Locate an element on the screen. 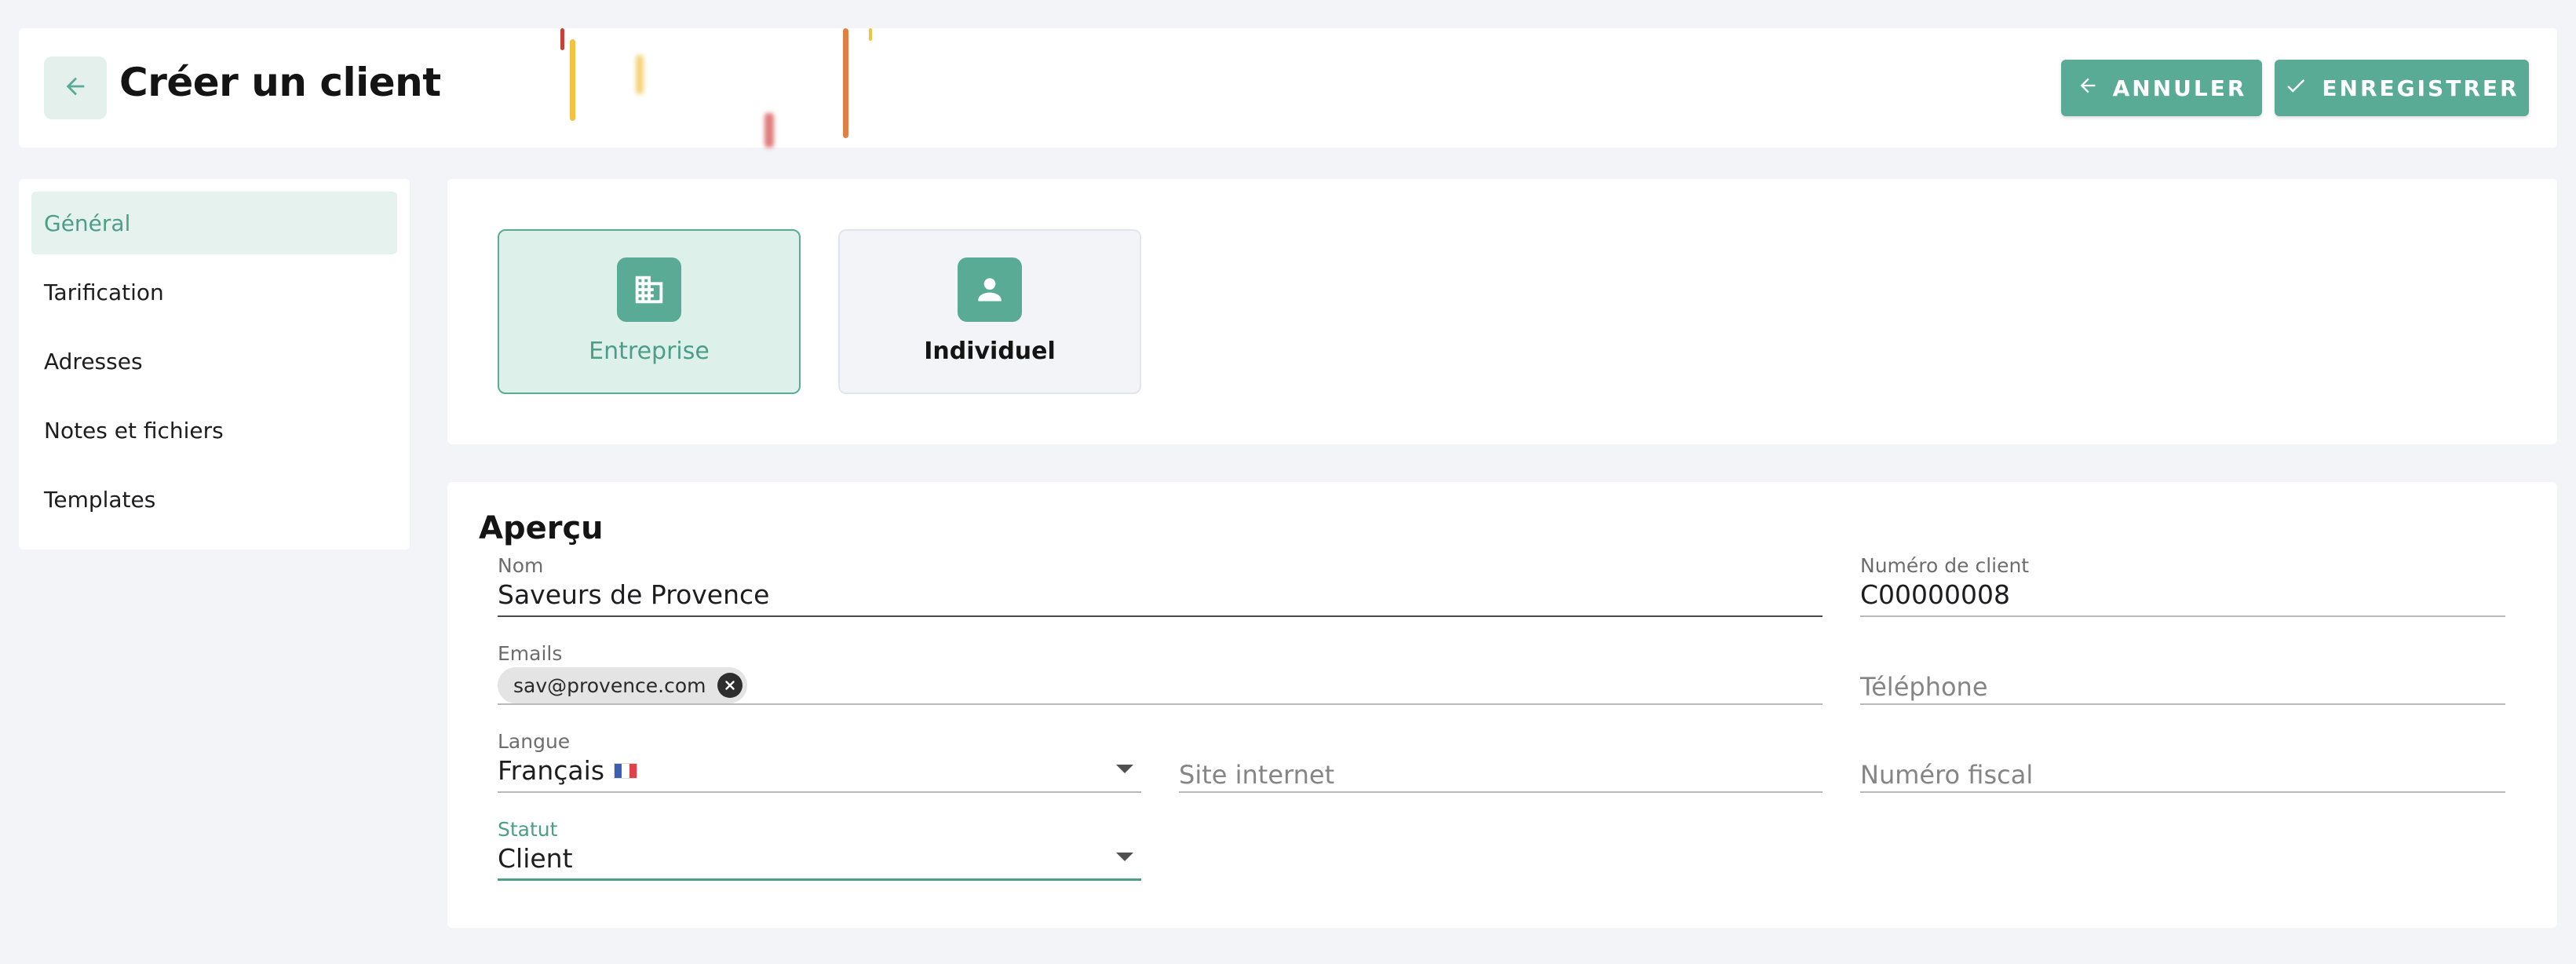 The image size is (2576, 964). name-field: Nom Saveurs de Provence is located at coordinates (1160, 585).